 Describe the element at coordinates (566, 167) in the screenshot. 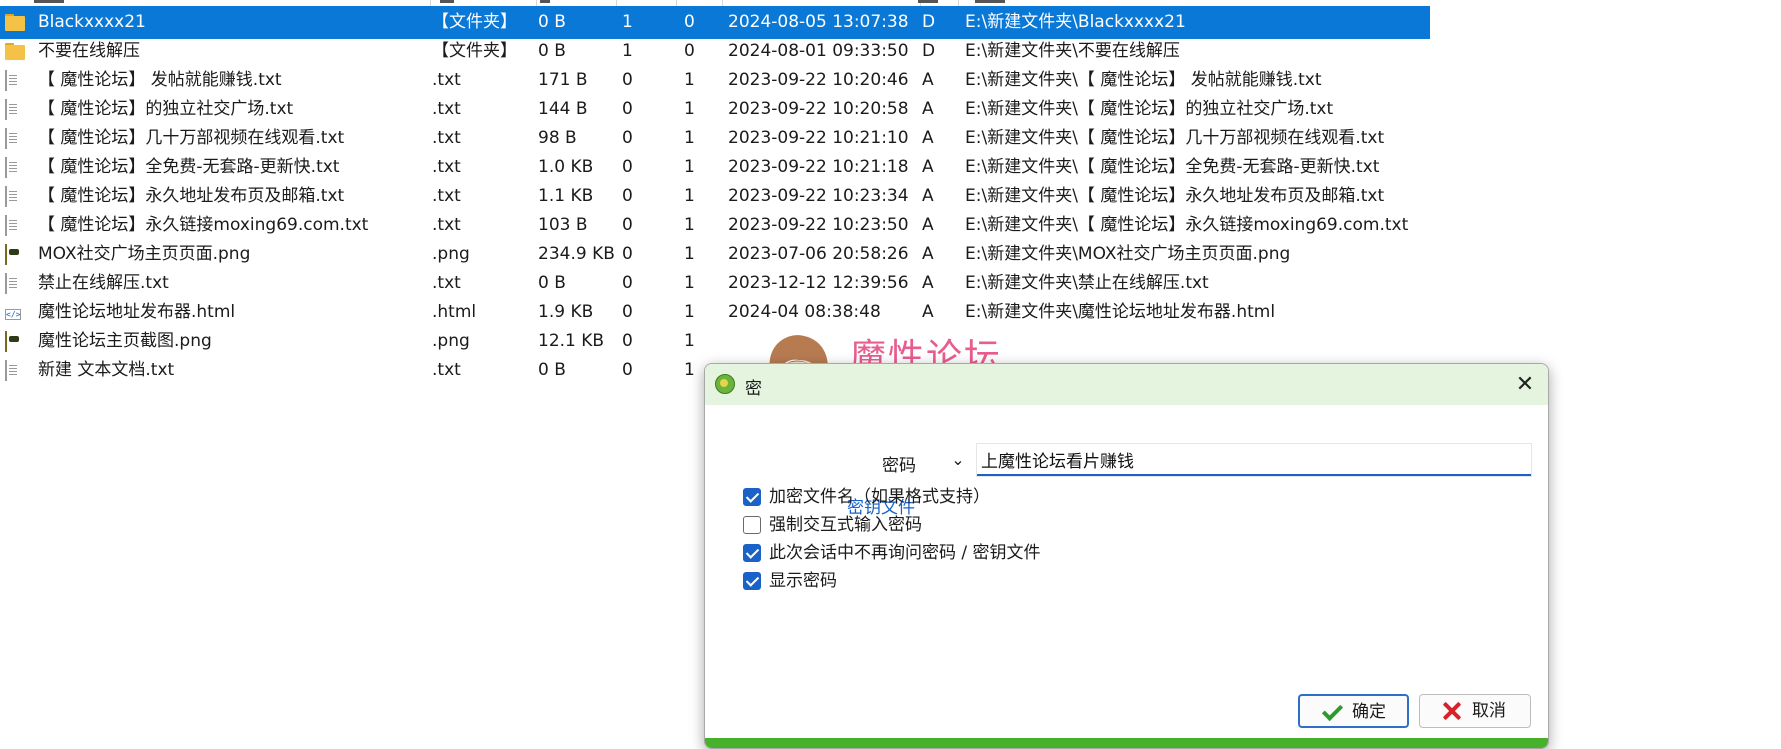

I see `file-size: 1.0 KB` at that location.